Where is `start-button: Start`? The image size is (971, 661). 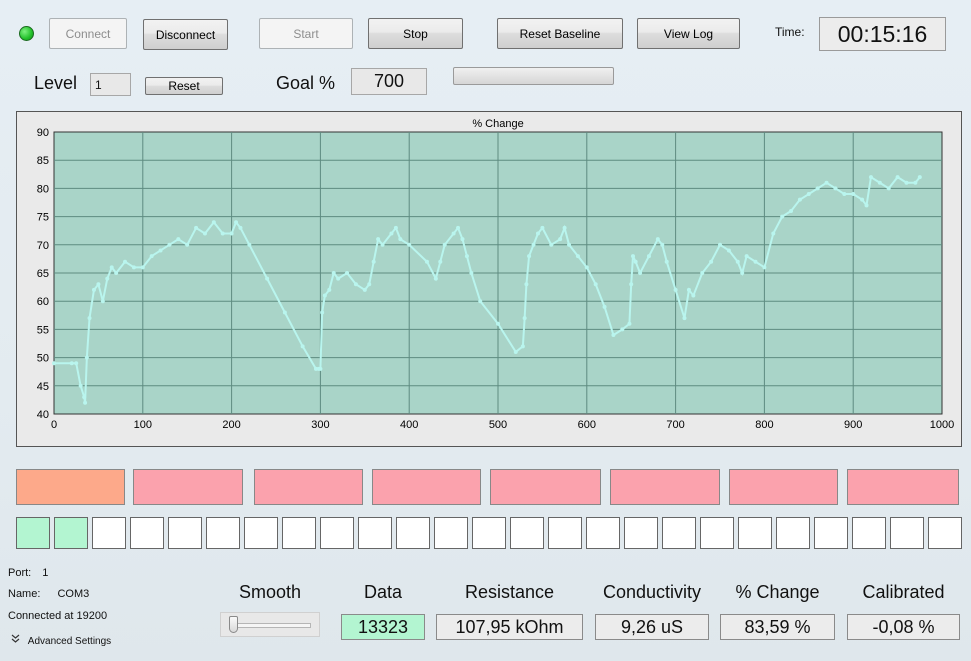 start-button: Start is located at coordinates (306, 33).